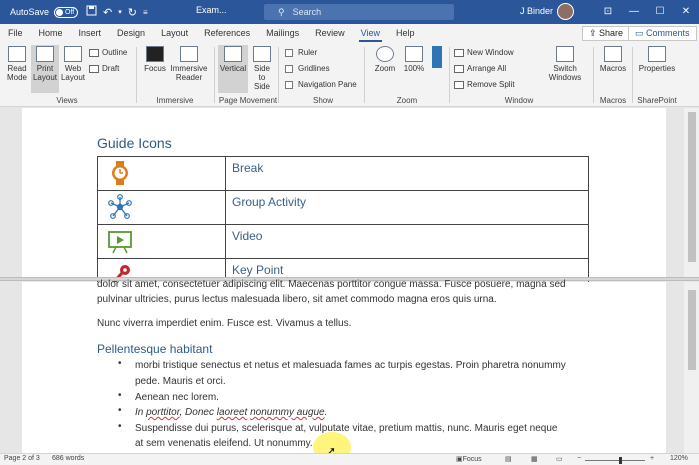 This screenshot has width=699, height=465. I want to click on network-icon, so click(120, 206).